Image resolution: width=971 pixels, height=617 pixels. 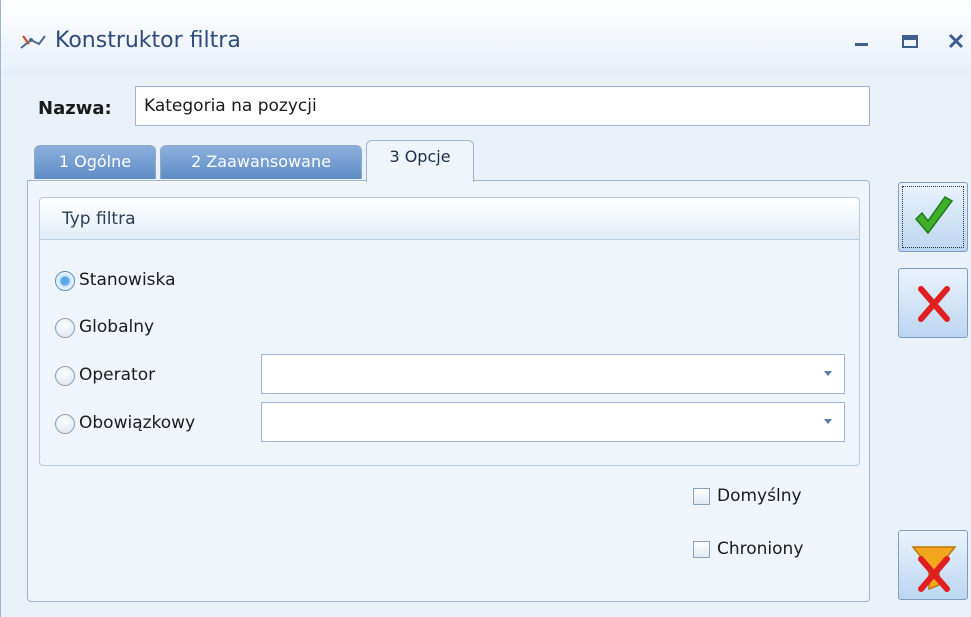 What do you see at coordinates (65, 328) in the screenshot?
I see `radio-globalny` at bounding box center [65, 328].